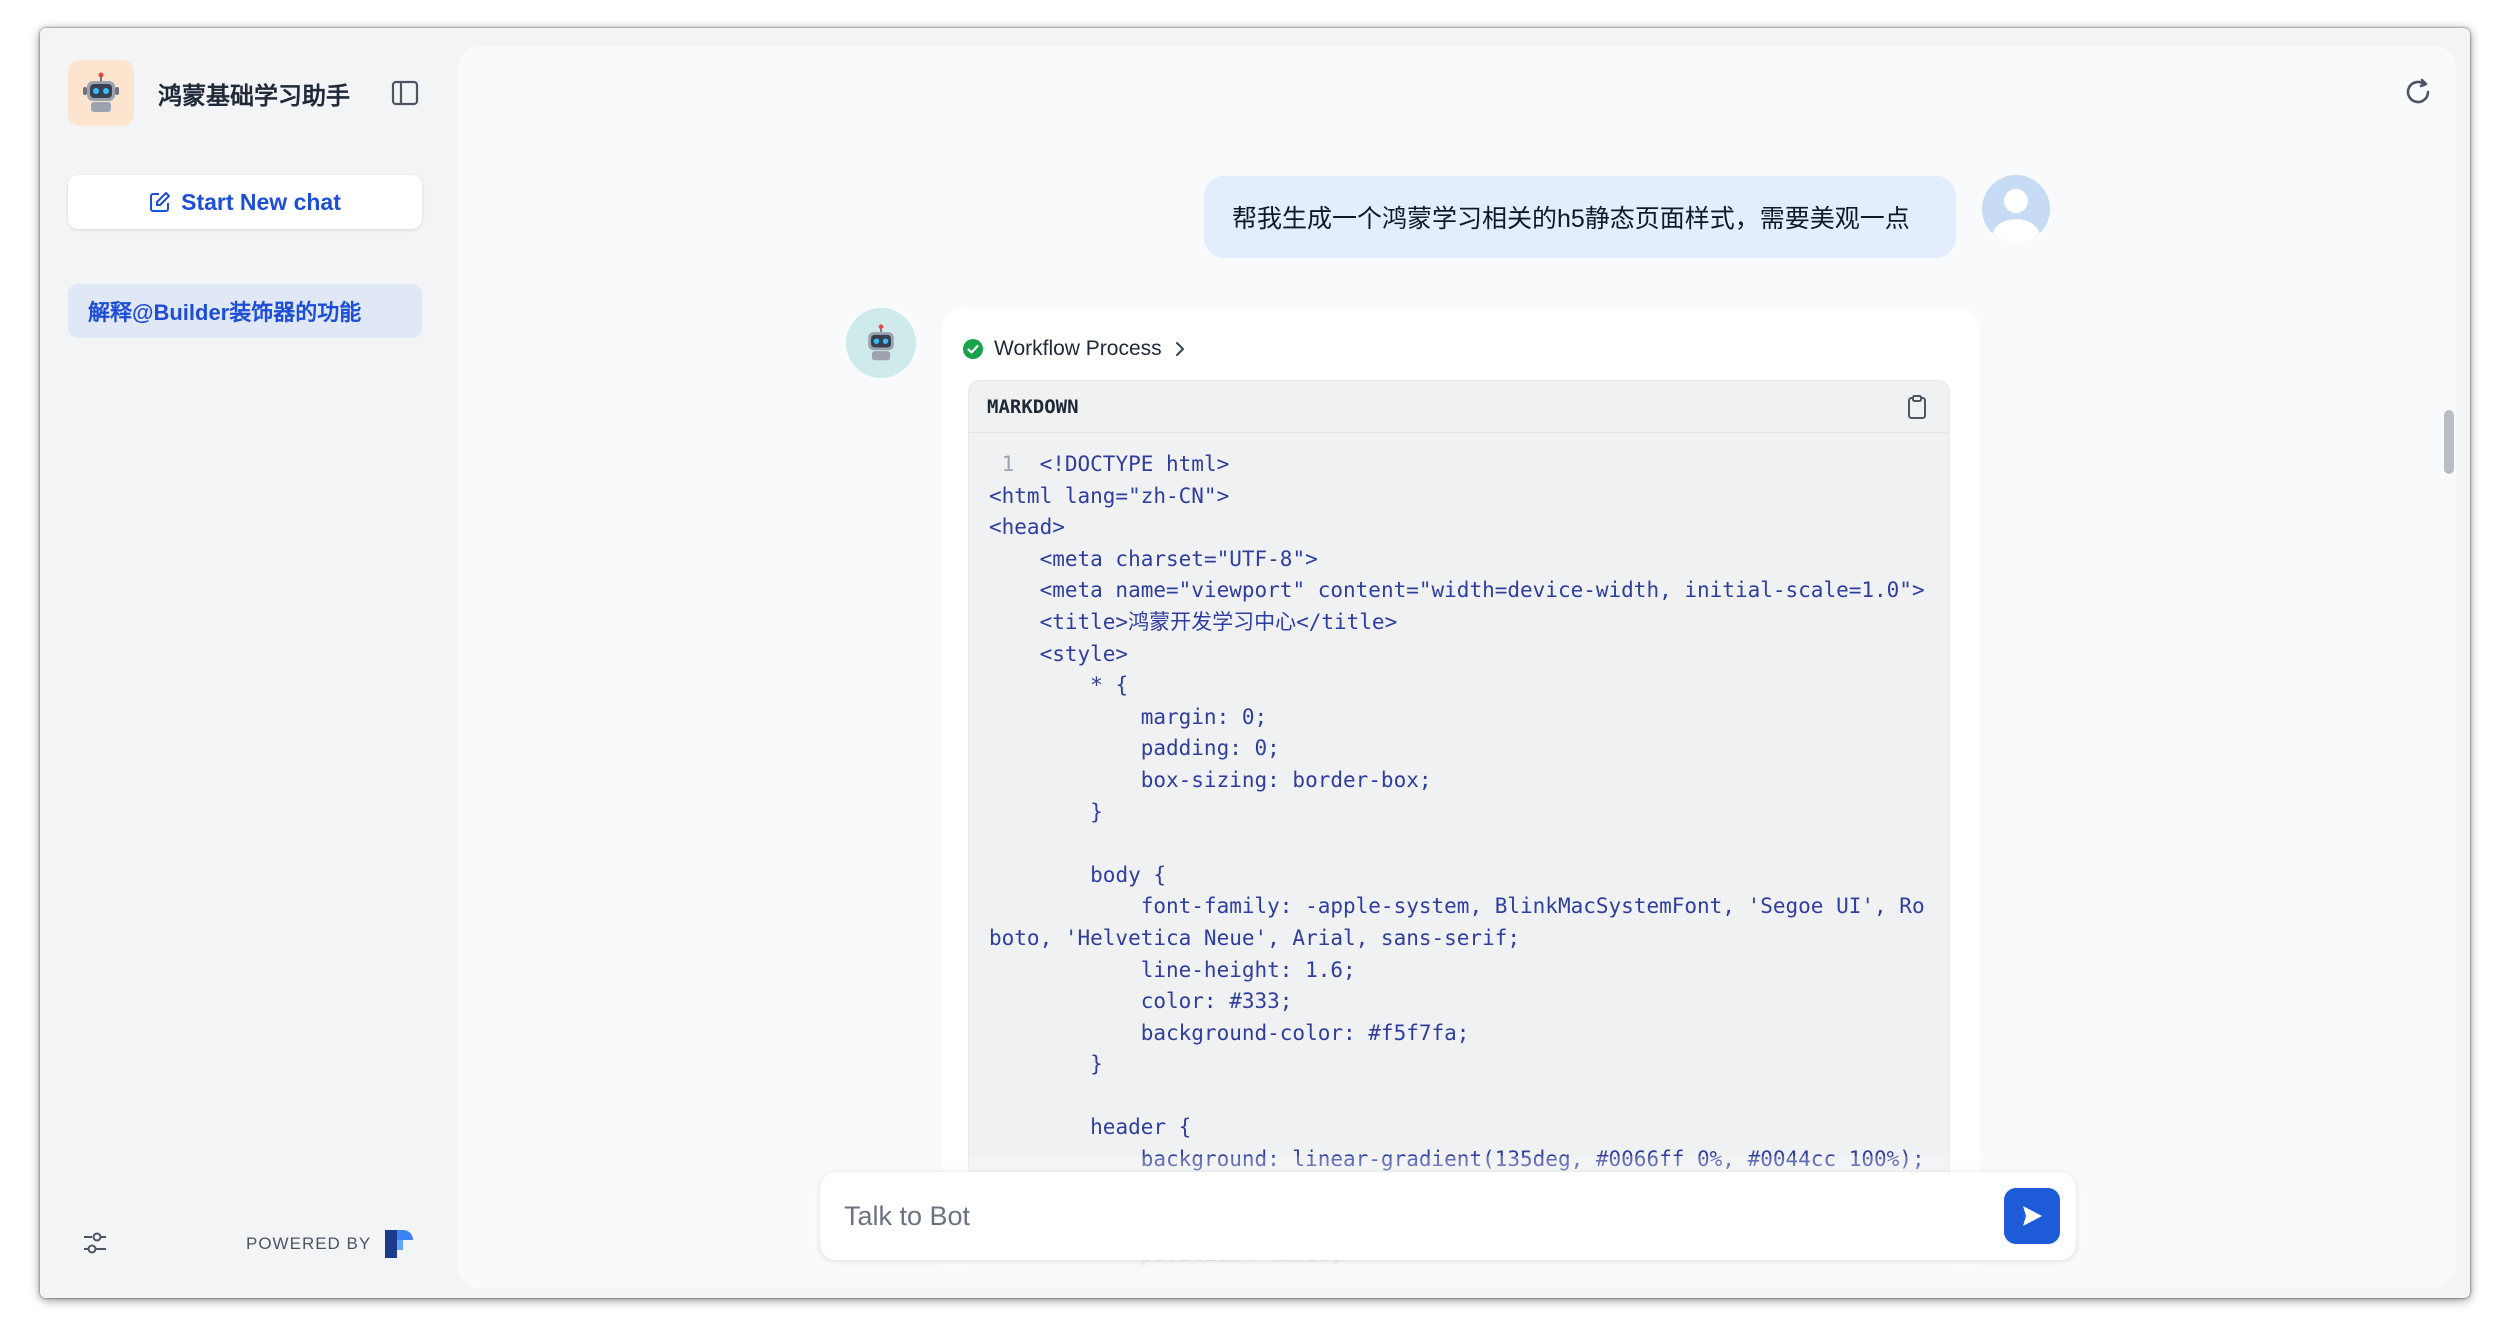 The height and width of the screenshot is (1328, 2498). Describe the element at coordinates (1459, 407) in the screenshot. I see `code-block-header: MARKDOWN` at that location.